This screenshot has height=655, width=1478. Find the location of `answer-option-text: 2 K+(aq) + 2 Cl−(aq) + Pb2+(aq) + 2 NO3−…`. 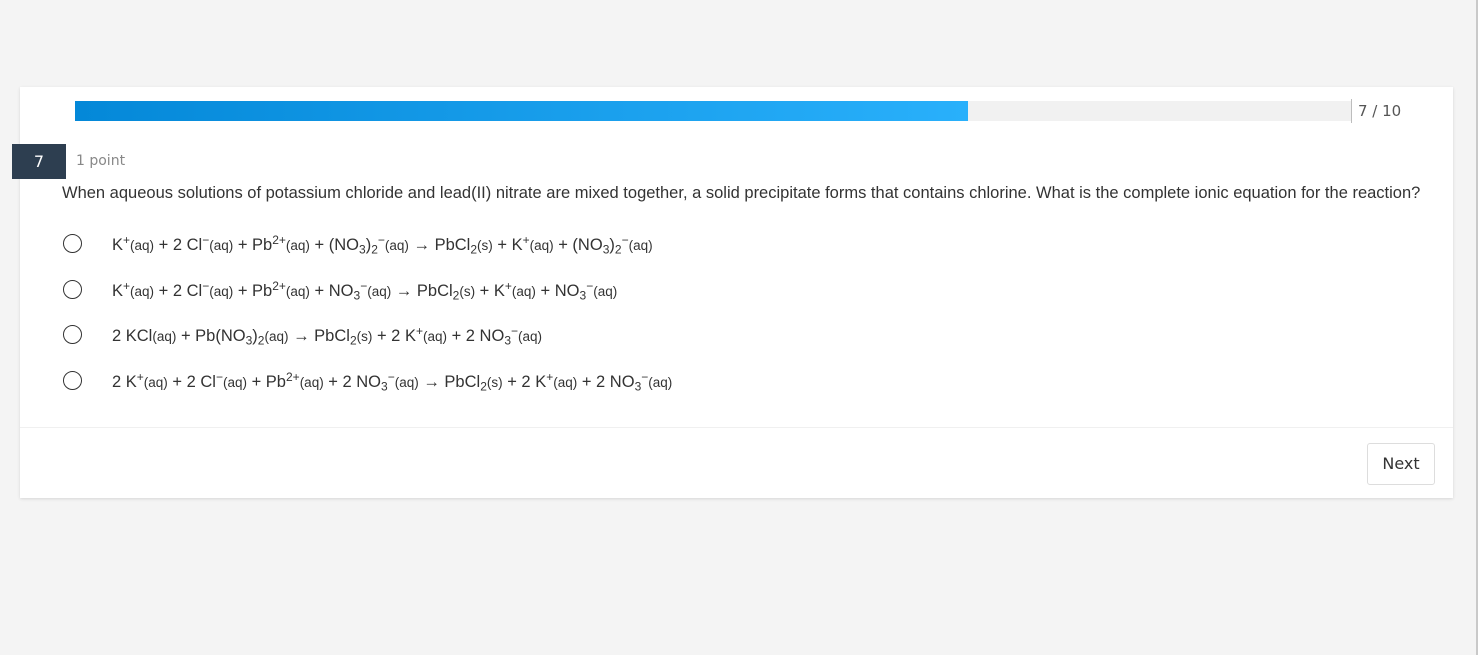

answer-option-text: 2 K+(aq) + 2 Cl−(aq) + Pb2+(aq) + 2 NO3−… is located at coordinates (392, 382).